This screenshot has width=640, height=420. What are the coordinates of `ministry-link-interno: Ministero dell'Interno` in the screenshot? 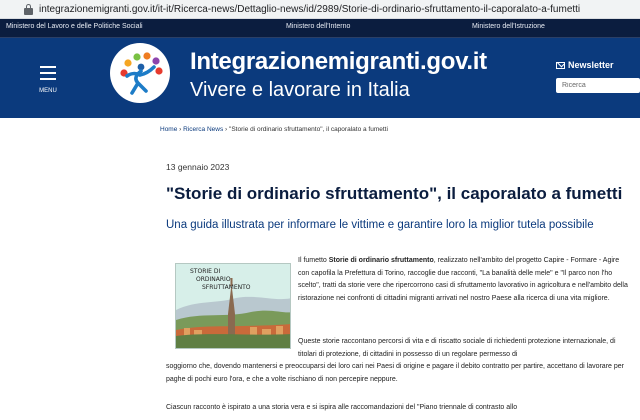 It's located at (318, 26).